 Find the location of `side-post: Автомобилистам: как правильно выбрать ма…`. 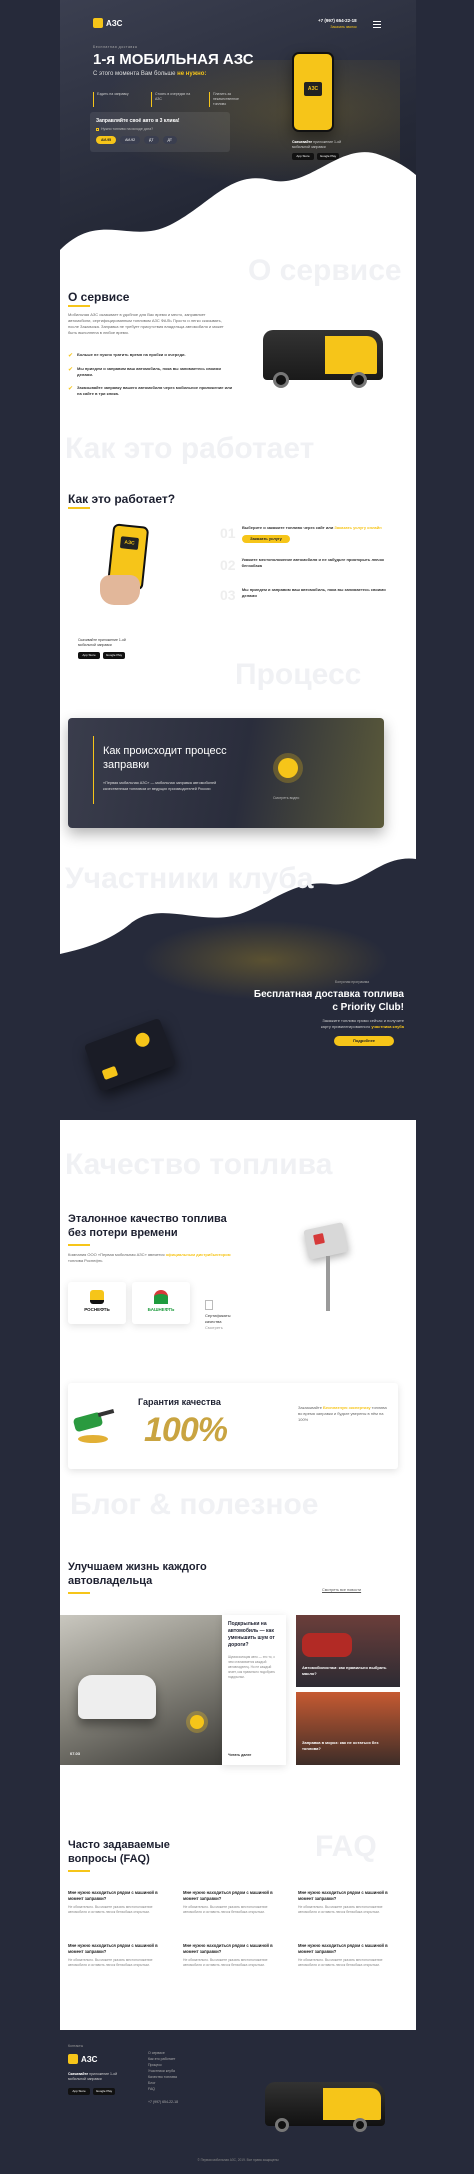

side-post: Автомобилистам: как правильно выбрать ма… is located at coordinates (348, 1651).